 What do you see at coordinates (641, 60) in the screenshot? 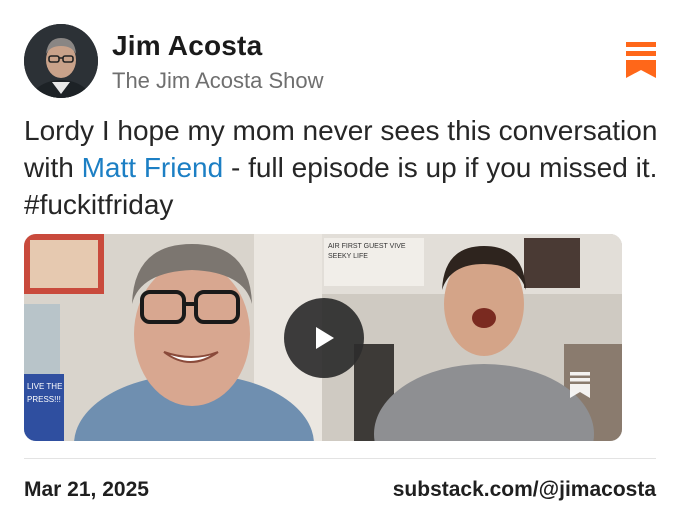
I see `substack-bookmark-icon` at bounding box center [641, 60].